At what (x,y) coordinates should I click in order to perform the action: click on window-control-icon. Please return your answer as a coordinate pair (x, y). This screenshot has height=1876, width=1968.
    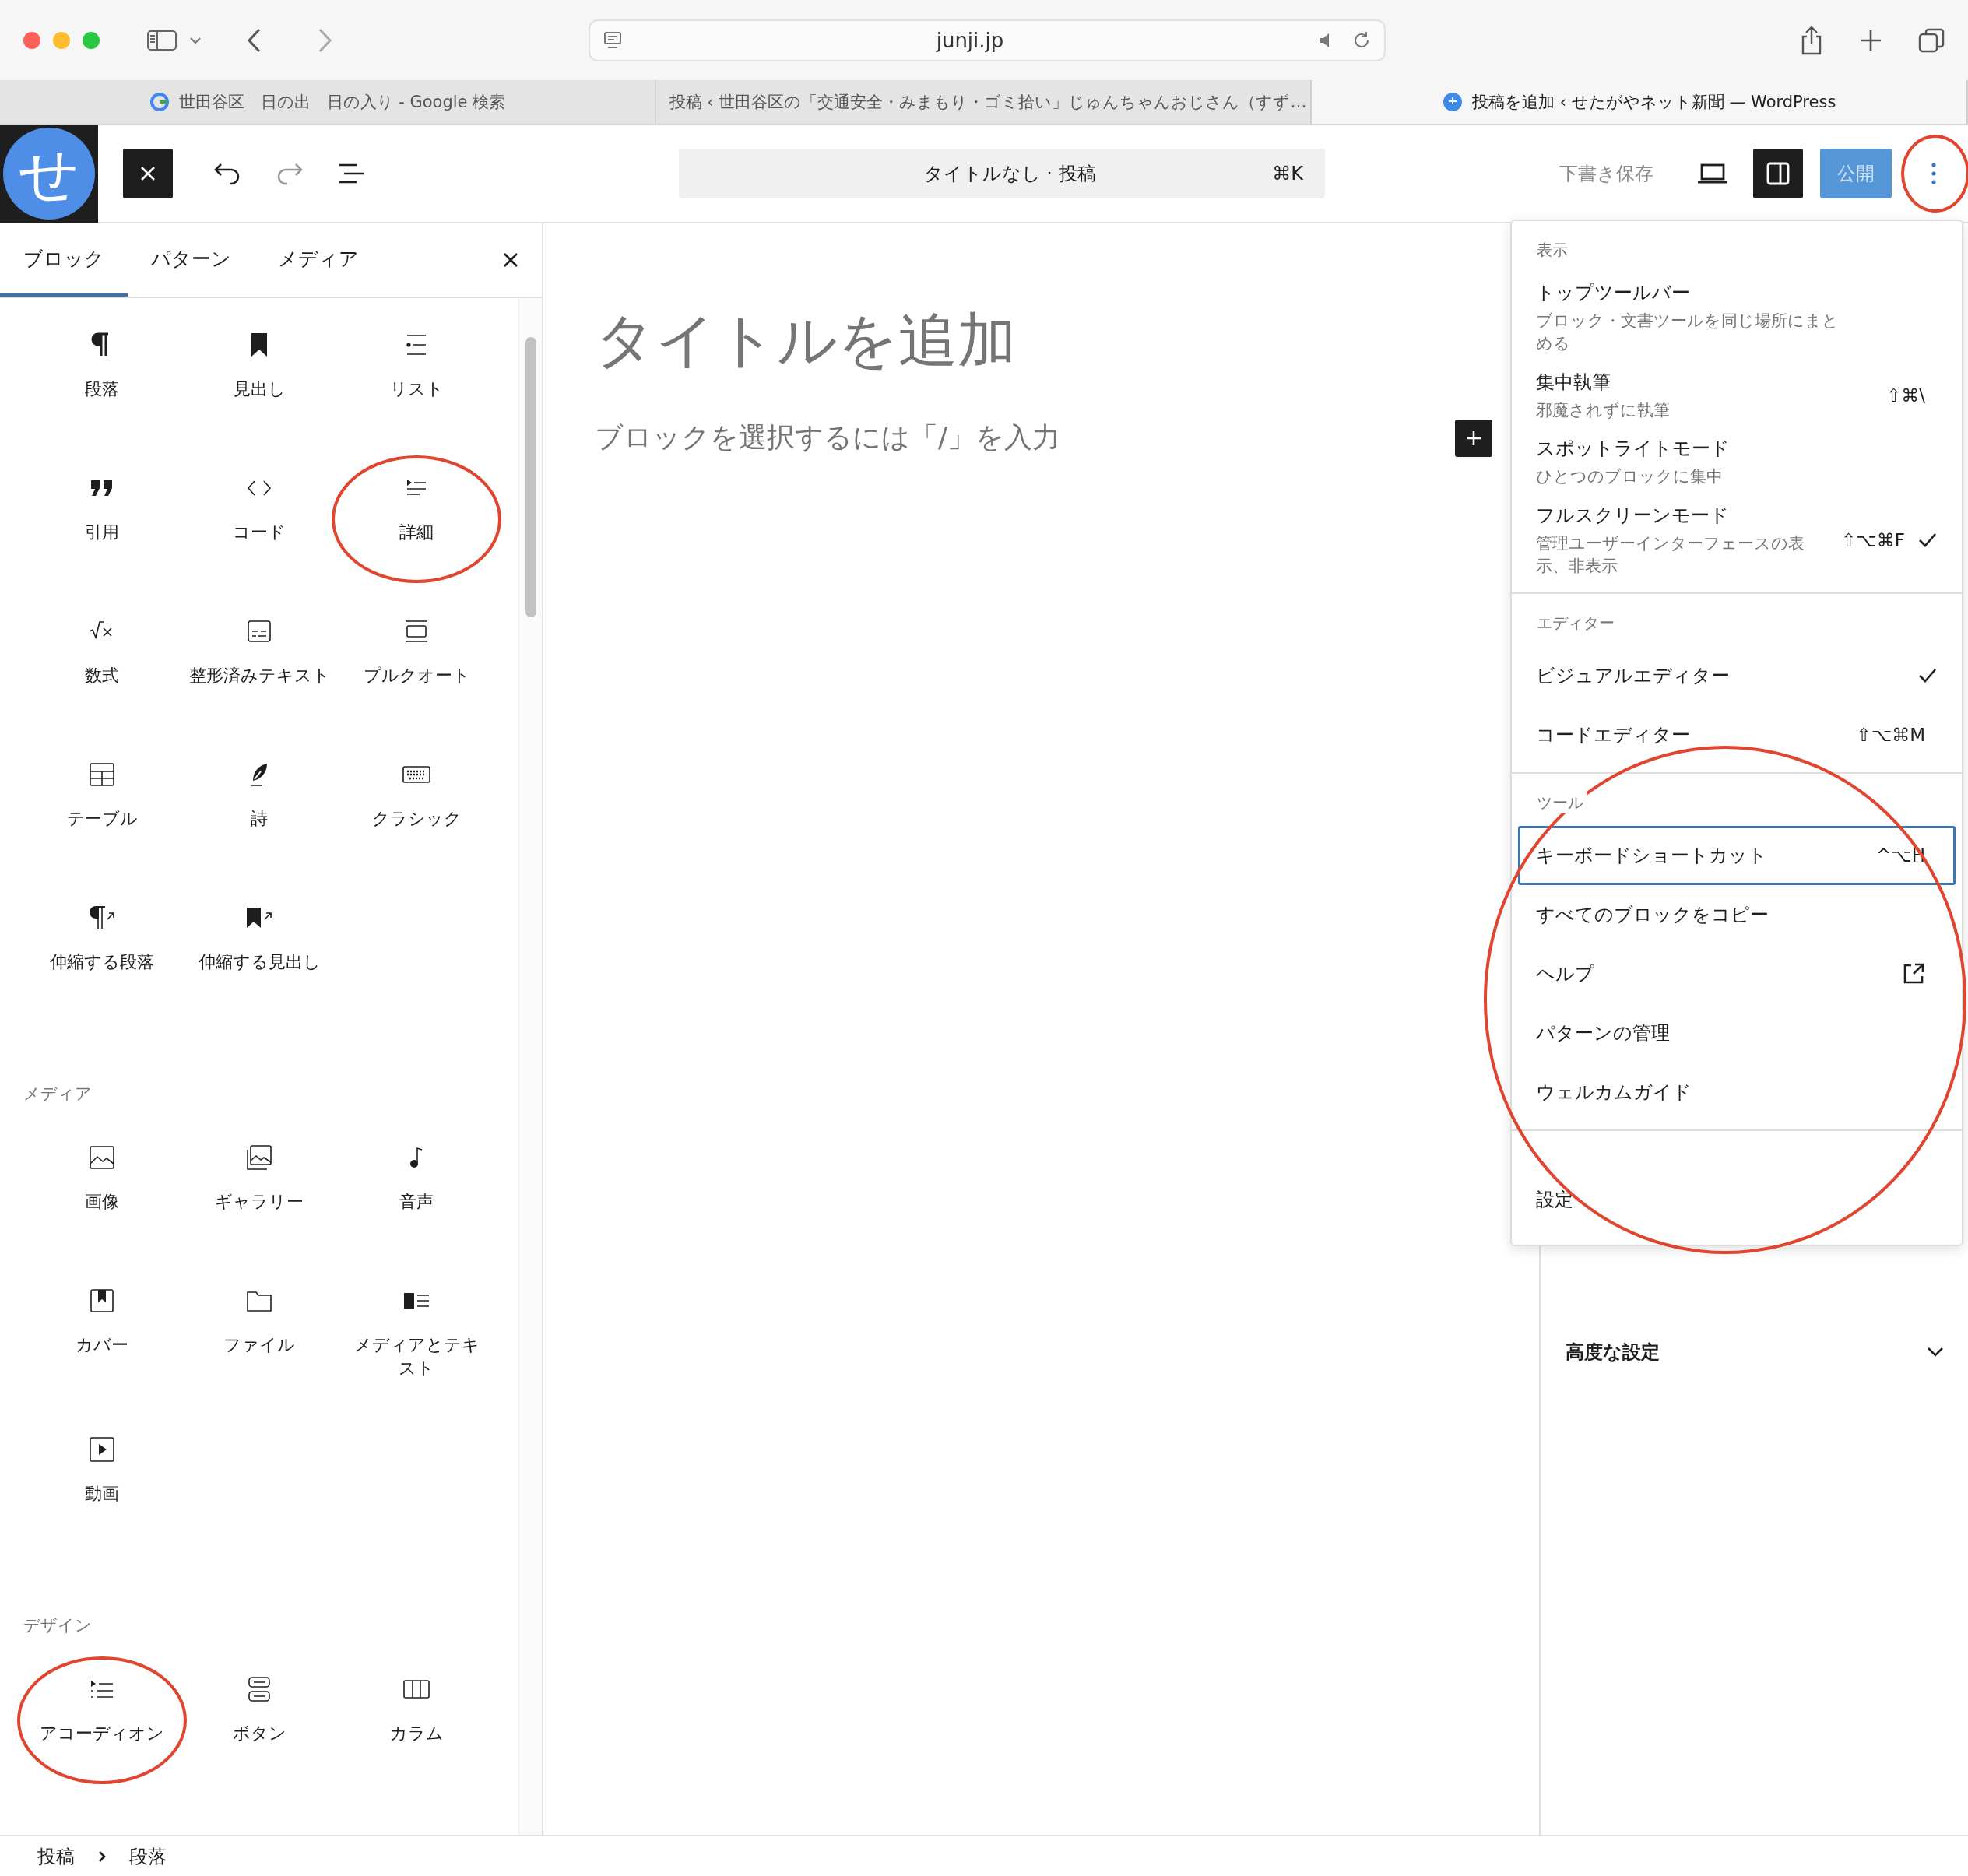
    Looking at the image, I should click on (32, 40).